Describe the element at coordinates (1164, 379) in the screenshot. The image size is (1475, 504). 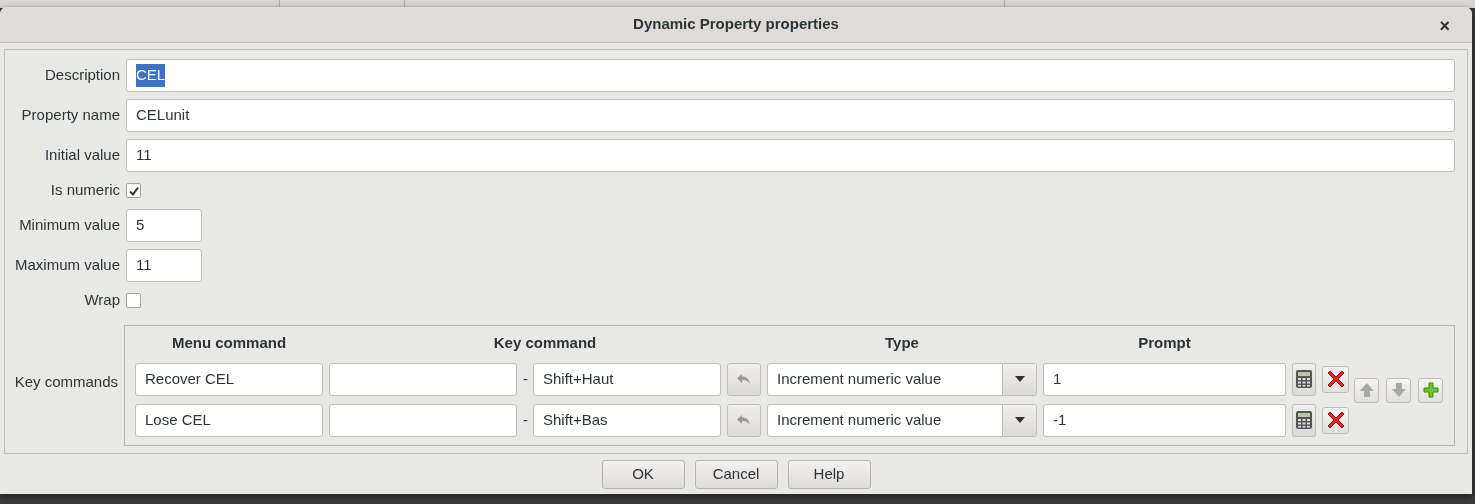
I see `text-field: 1` at that location.